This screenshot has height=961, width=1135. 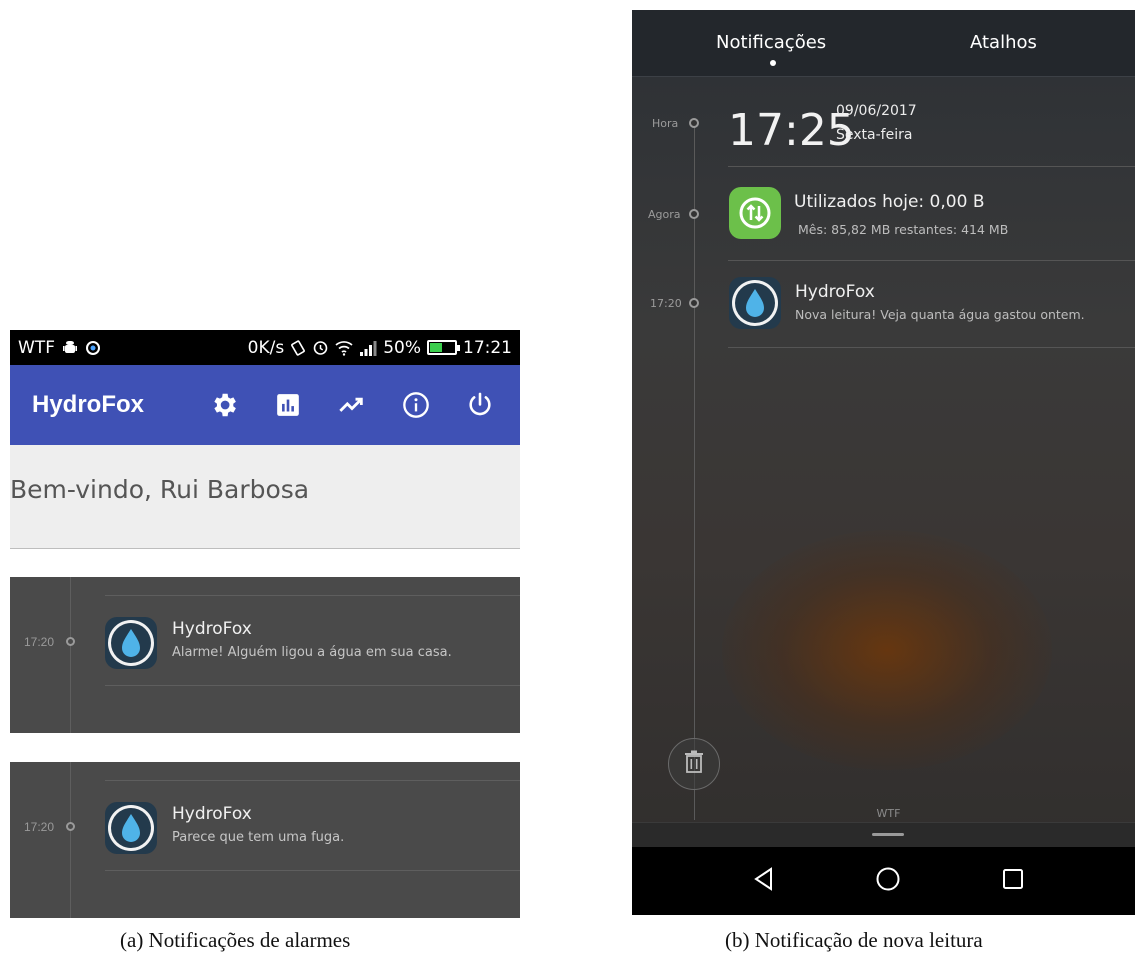 I want to click on settings-icon, so click(x=224, y=405).